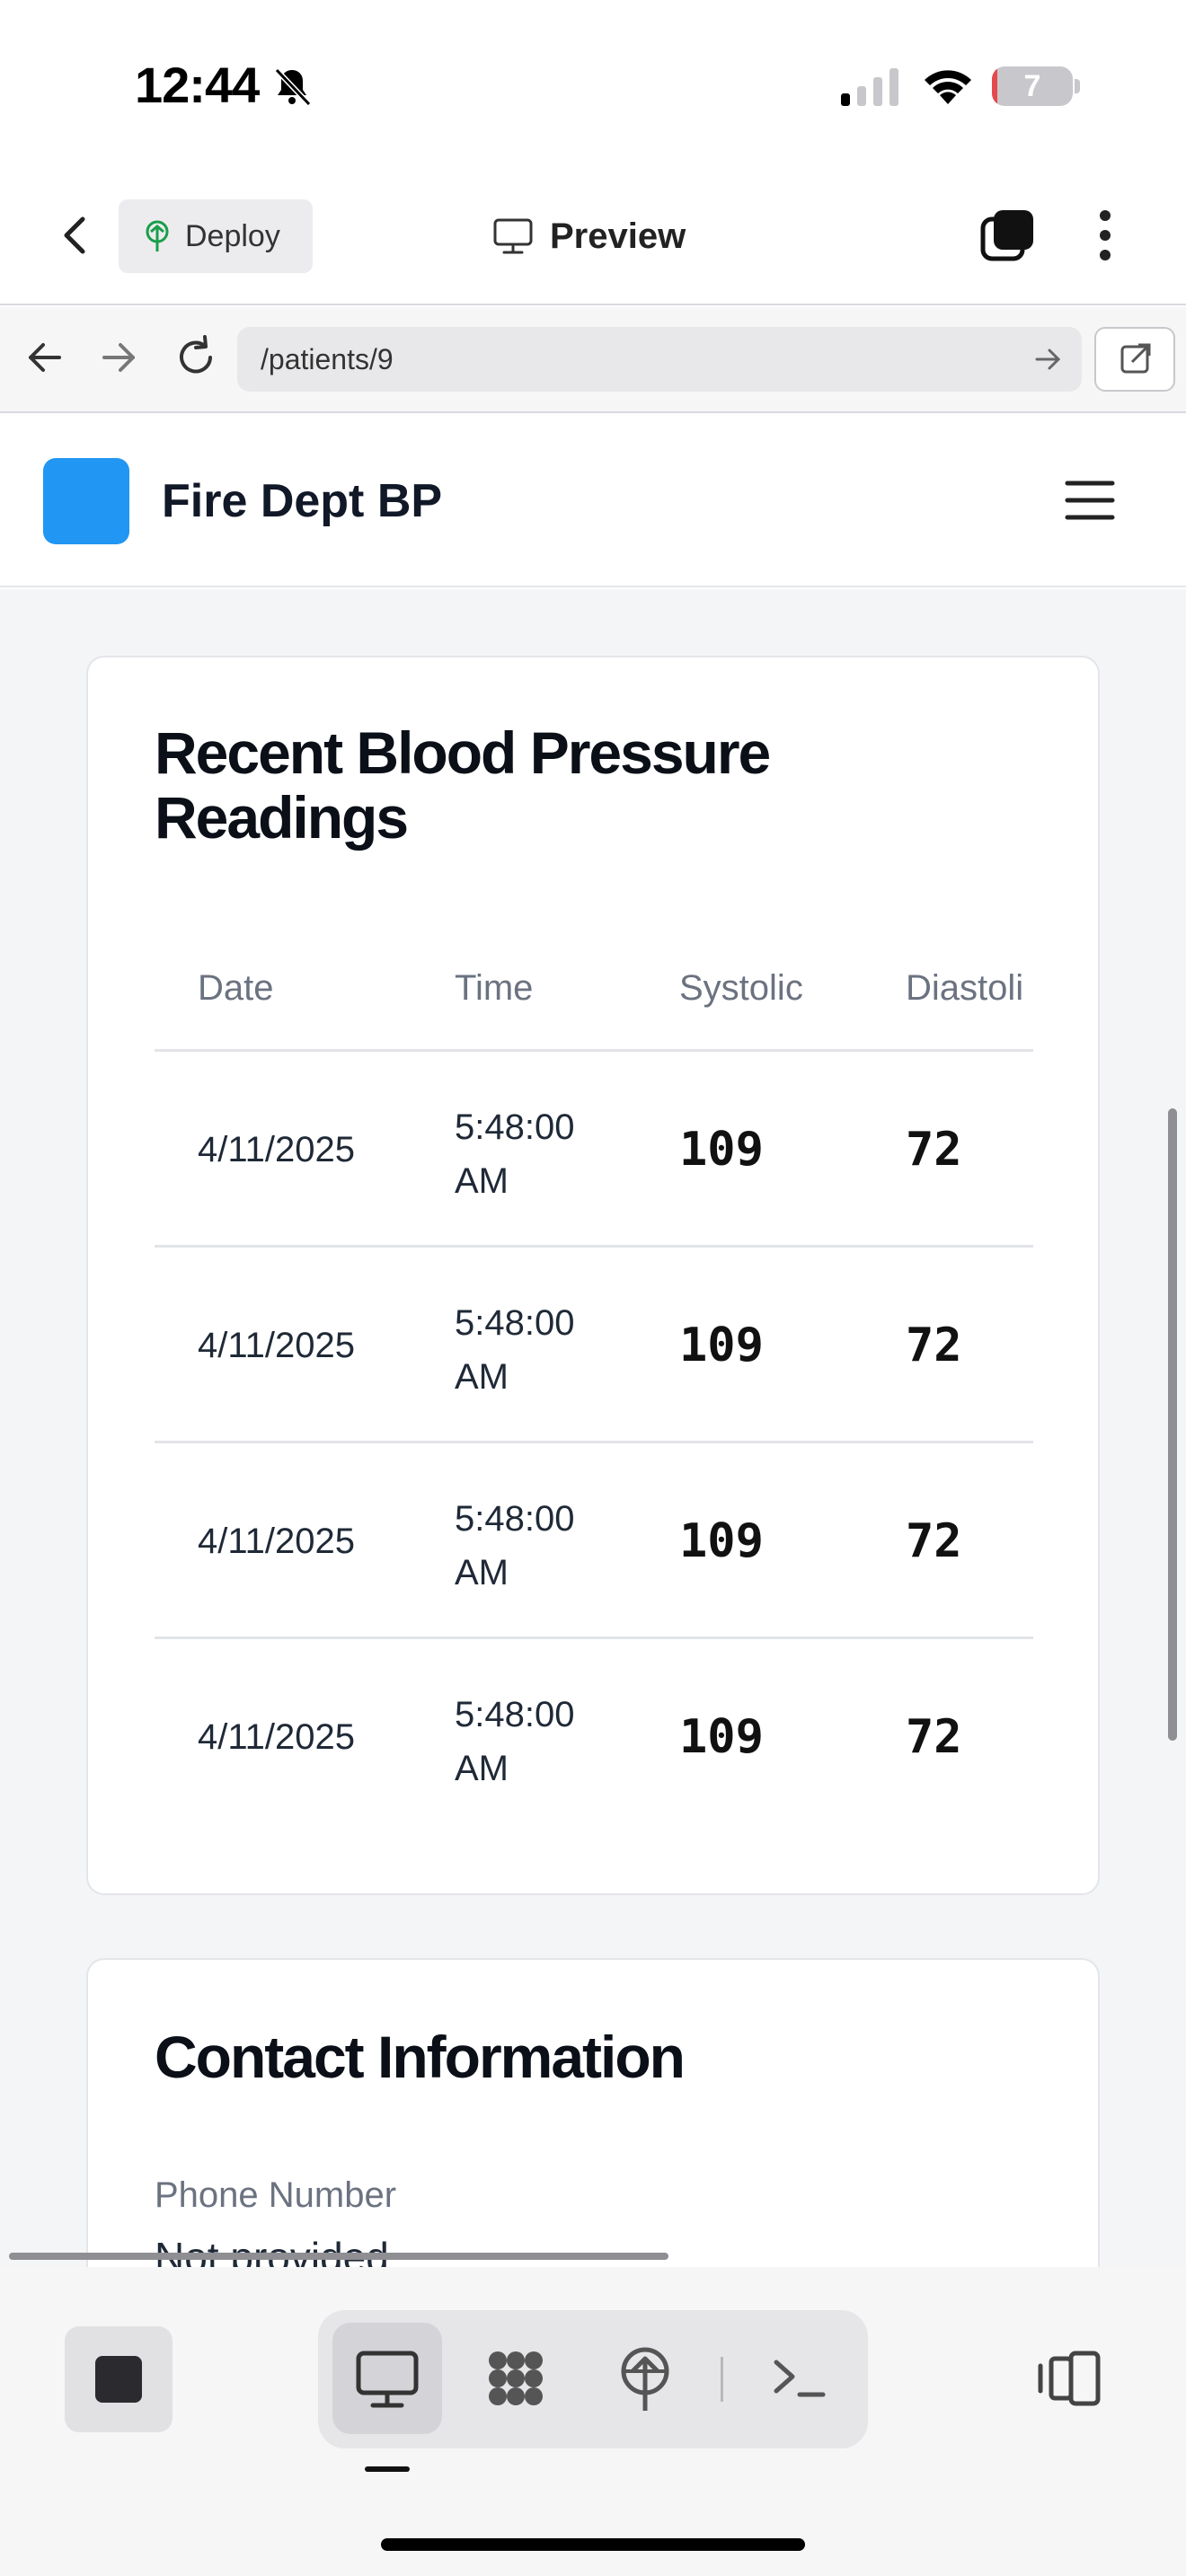 This screenshot has height=2576, width=1186. What do you see at coordinates (513, 236) in the screenshot?
I see `monitor-icon` at bounding box center [513, 236].